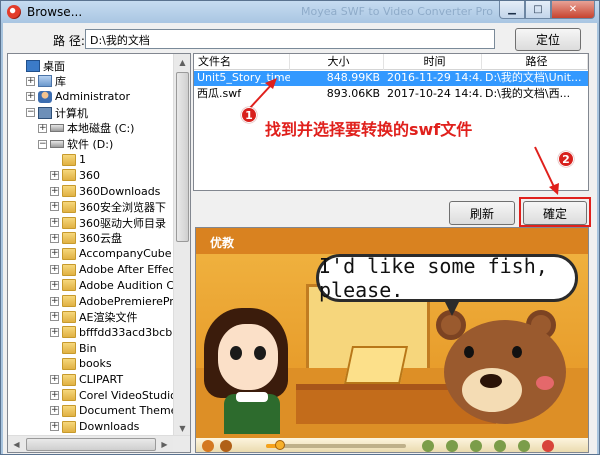 This screenshot has width=600, height=455. What do you see at coordinates (337, 62) in the screenshot?
I see `column-header-size: 大小` at bounding box center [337, 62].